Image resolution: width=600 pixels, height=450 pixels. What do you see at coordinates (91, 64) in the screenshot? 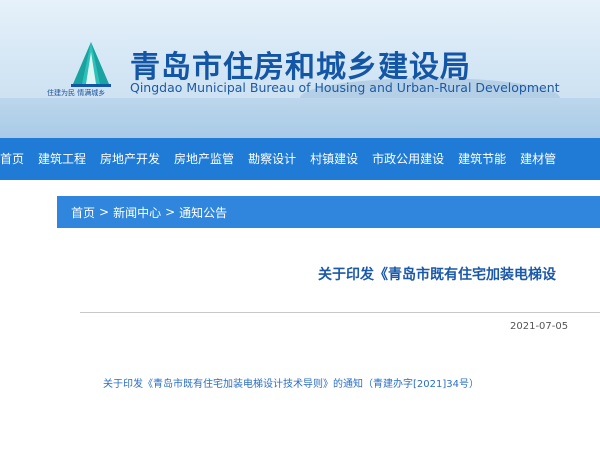
I see `bureau-logo-icon` at bounding box center [91, 64].